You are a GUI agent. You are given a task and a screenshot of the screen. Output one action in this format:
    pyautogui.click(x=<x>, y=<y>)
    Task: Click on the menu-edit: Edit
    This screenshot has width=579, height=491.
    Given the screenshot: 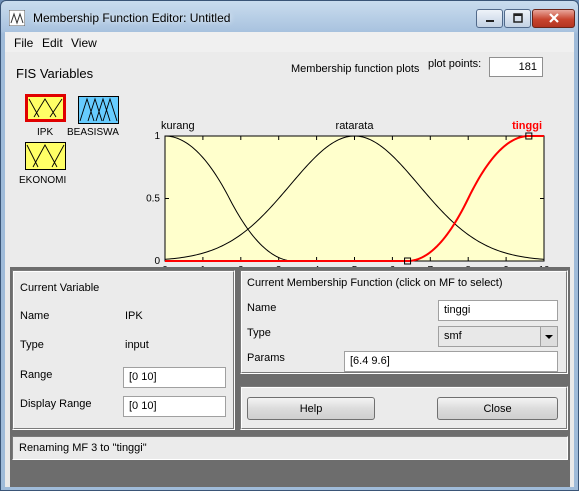 What is the action you would take?
    pyautogui.click(x=52, y=43)
    